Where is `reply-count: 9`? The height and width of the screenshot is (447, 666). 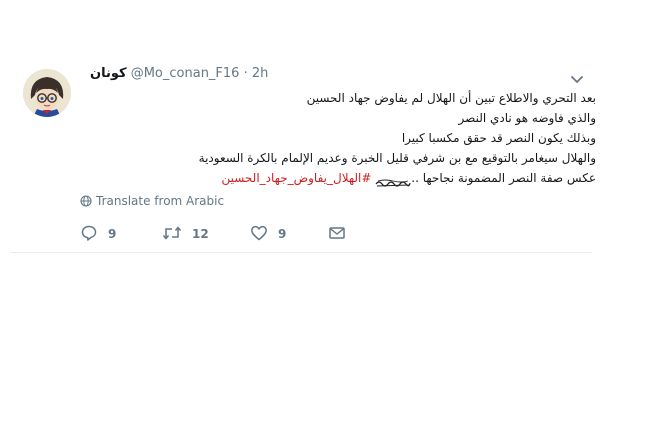 reply-count: 9 is located at coordinates (112, 234).